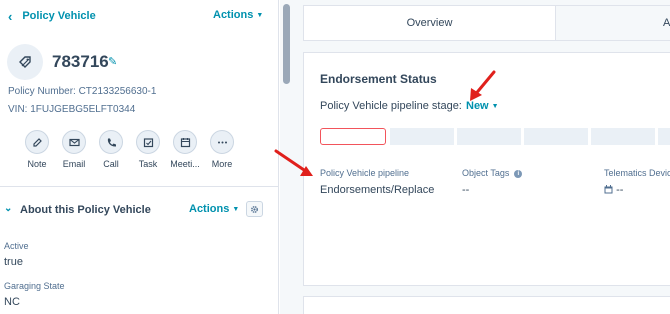 The image size is (670, 314). I want to click on about-actions-label: Actions, so click(209, 209).